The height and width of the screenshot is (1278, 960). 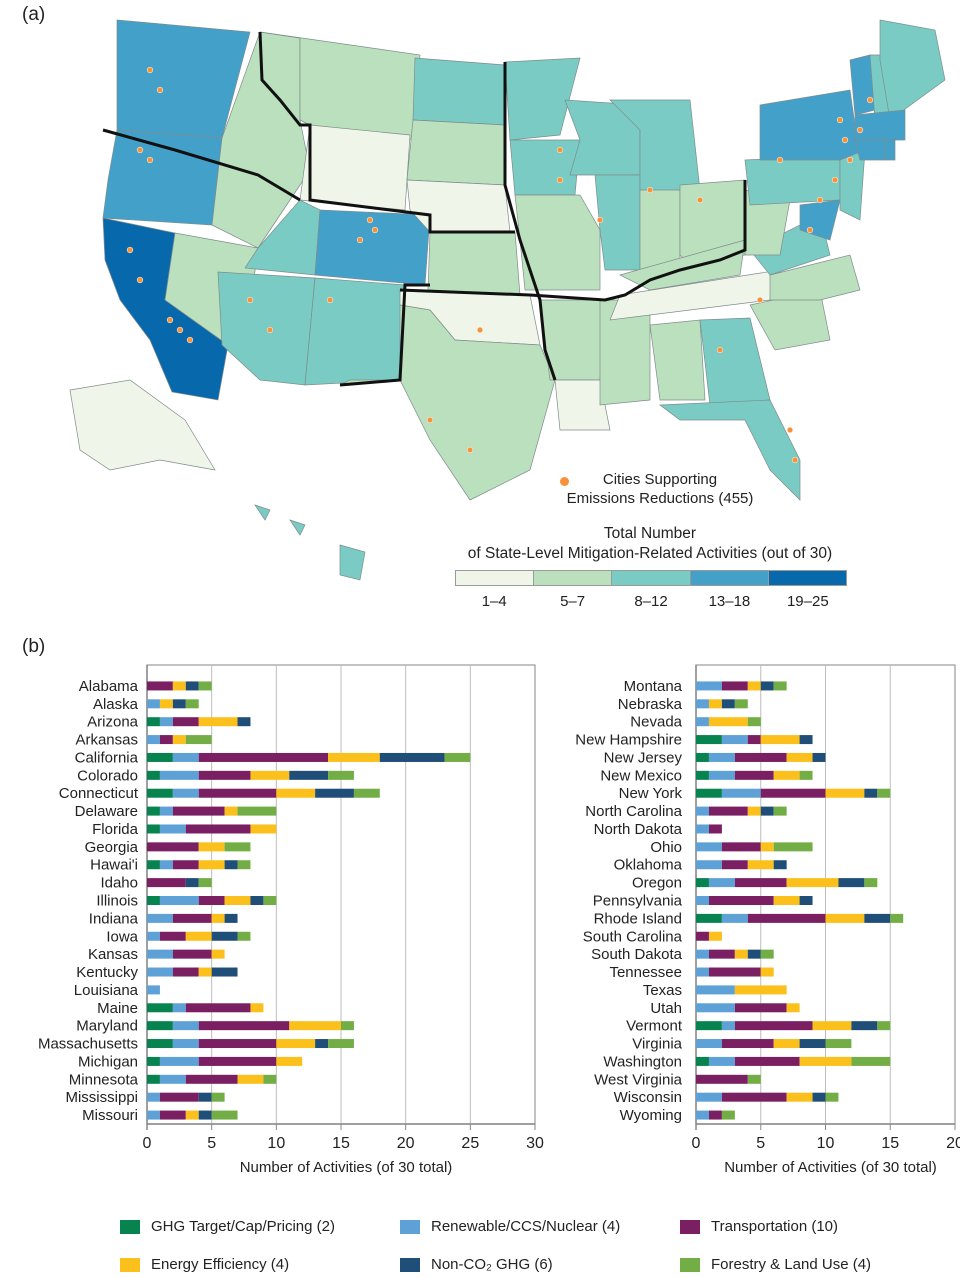 What do you see at coordinates (117, 1008) in the screenshot?
I see `category-label: Maine` at bounding box center [117, 1008].